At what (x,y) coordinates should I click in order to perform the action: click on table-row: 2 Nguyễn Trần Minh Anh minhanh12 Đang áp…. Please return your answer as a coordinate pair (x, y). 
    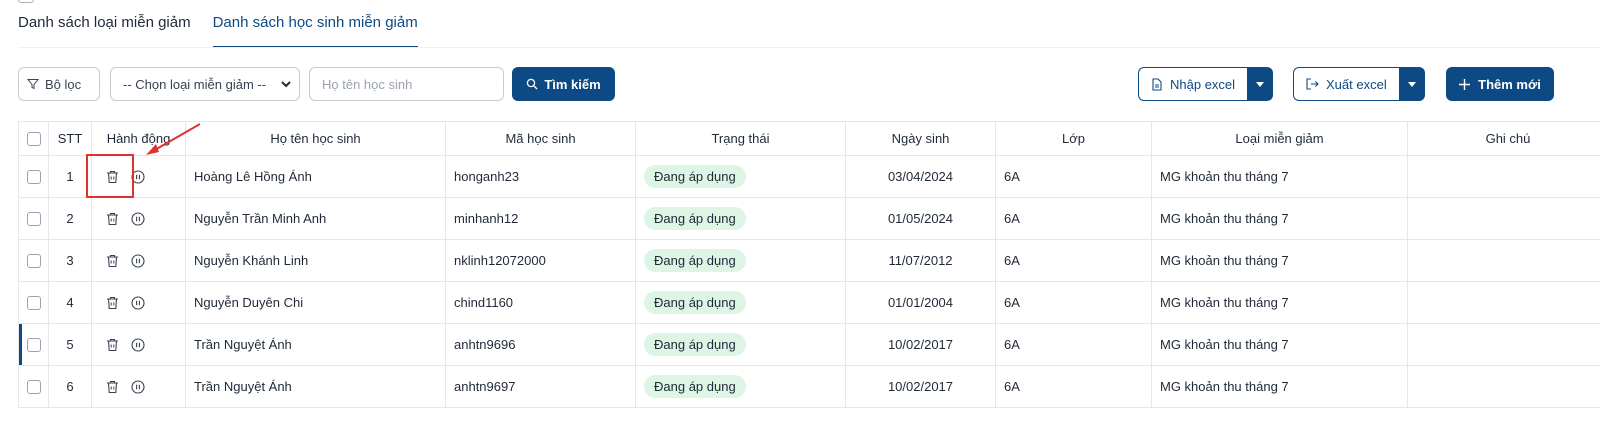
    Looking at the image, I should click on (809, 218).